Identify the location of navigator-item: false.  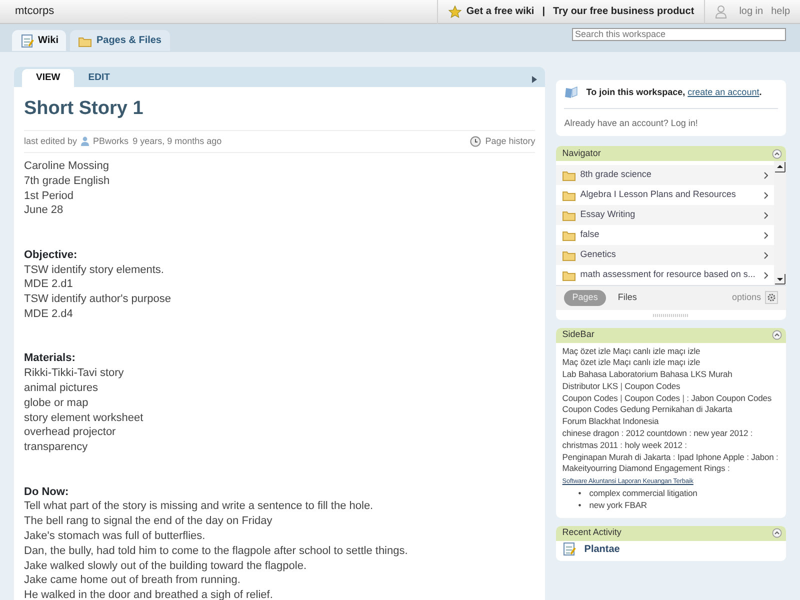
(665, 235).